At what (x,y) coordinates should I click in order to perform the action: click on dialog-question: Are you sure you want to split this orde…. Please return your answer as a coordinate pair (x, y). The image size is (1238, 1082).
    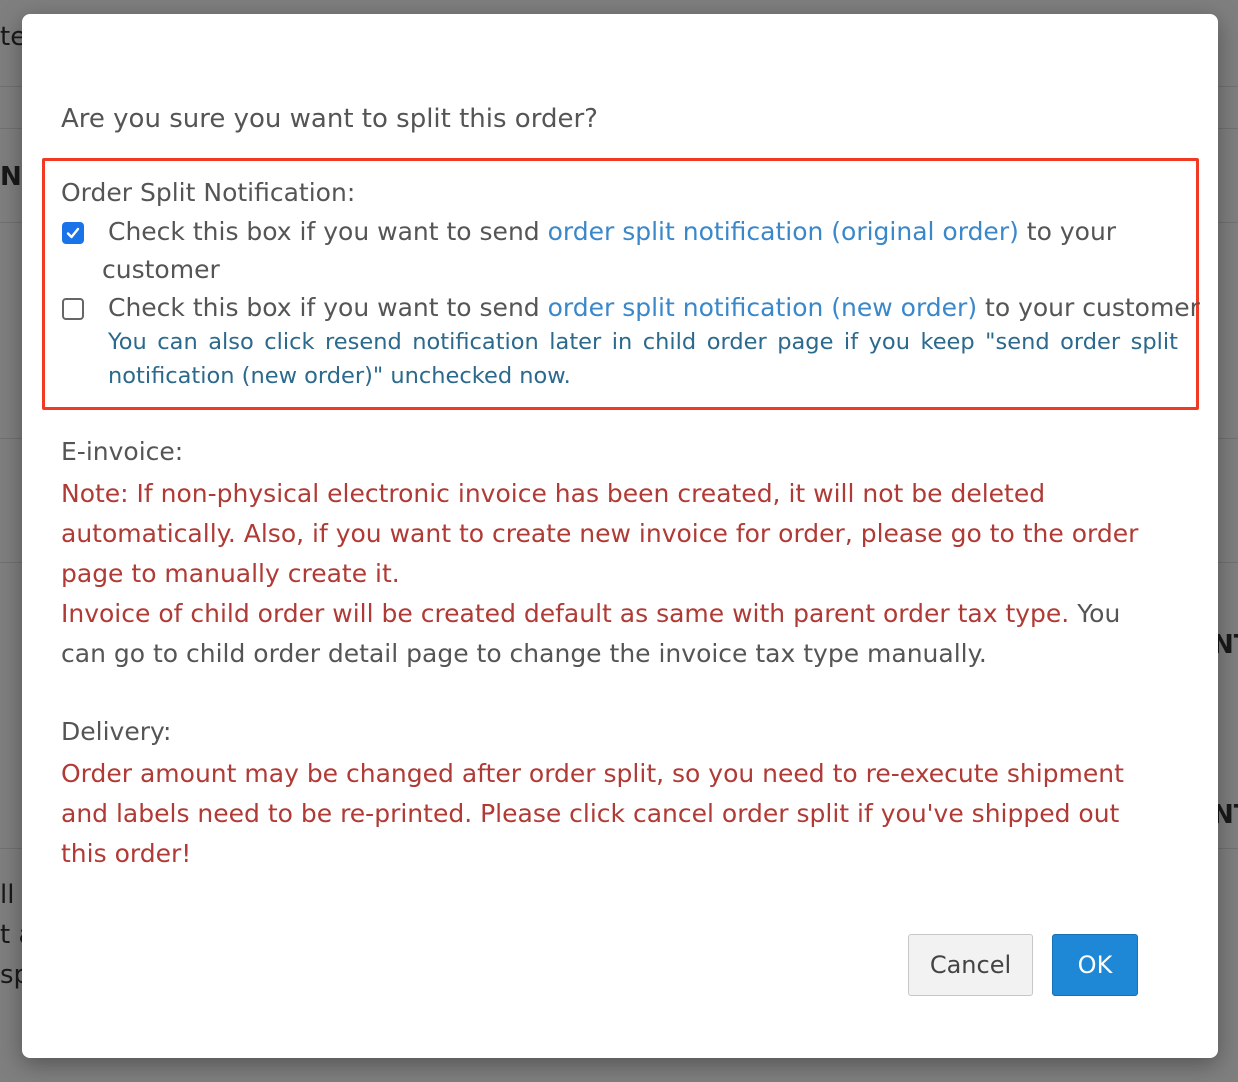
    Looking at the image, I should click on (329, 119).